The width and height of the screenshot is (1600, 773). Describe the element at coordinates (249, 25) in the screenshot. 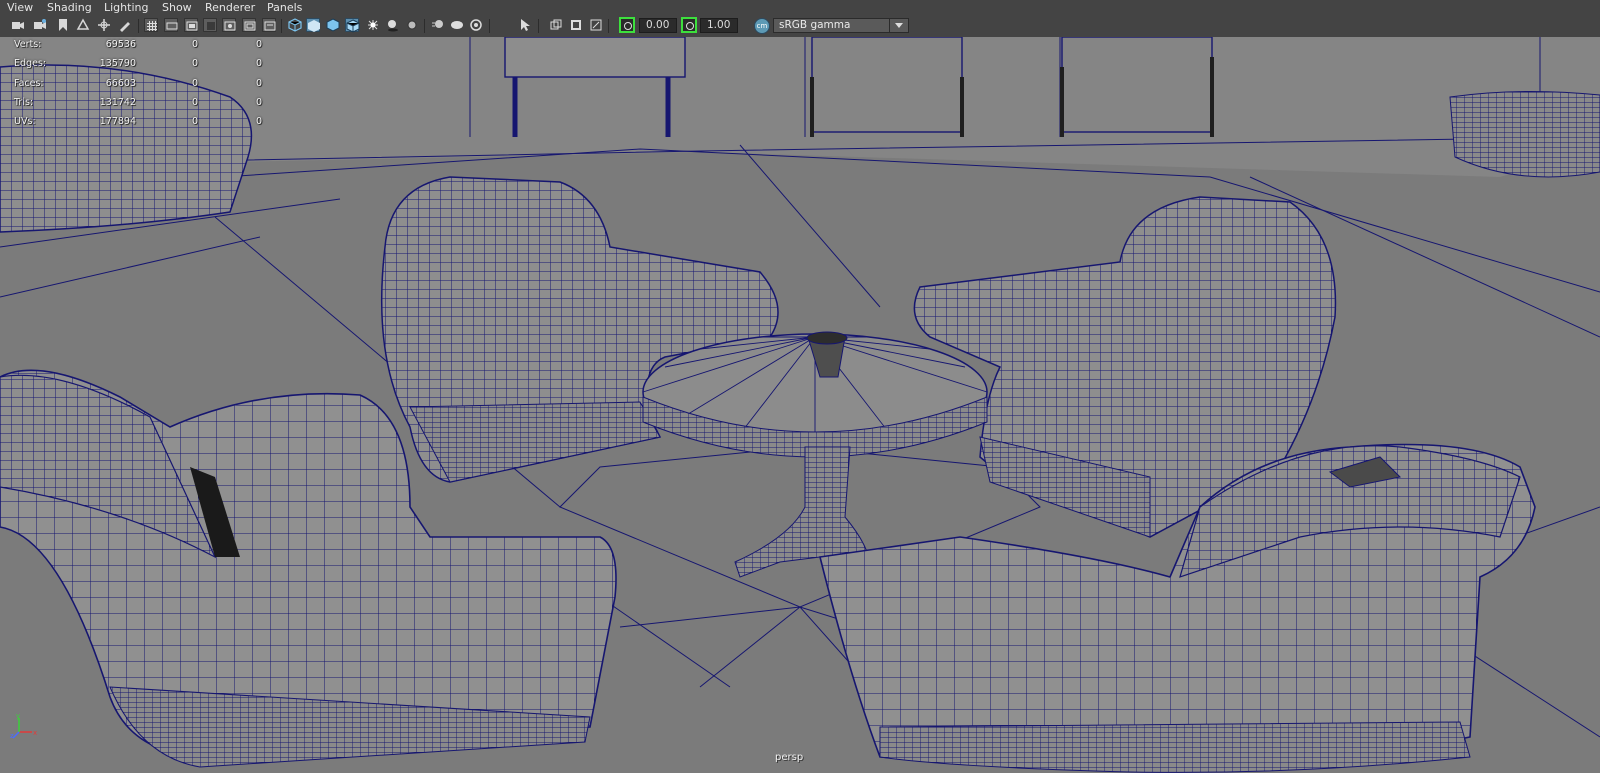

I see `safe-action-icon` at that location.